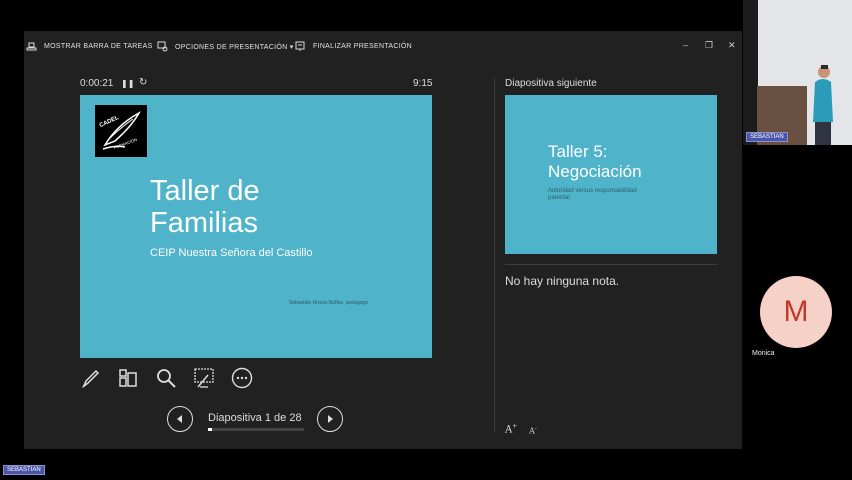  Describe the element at coordinates (533, 430) in the screenshot. I see `decrease-font-button: A-` at that location.